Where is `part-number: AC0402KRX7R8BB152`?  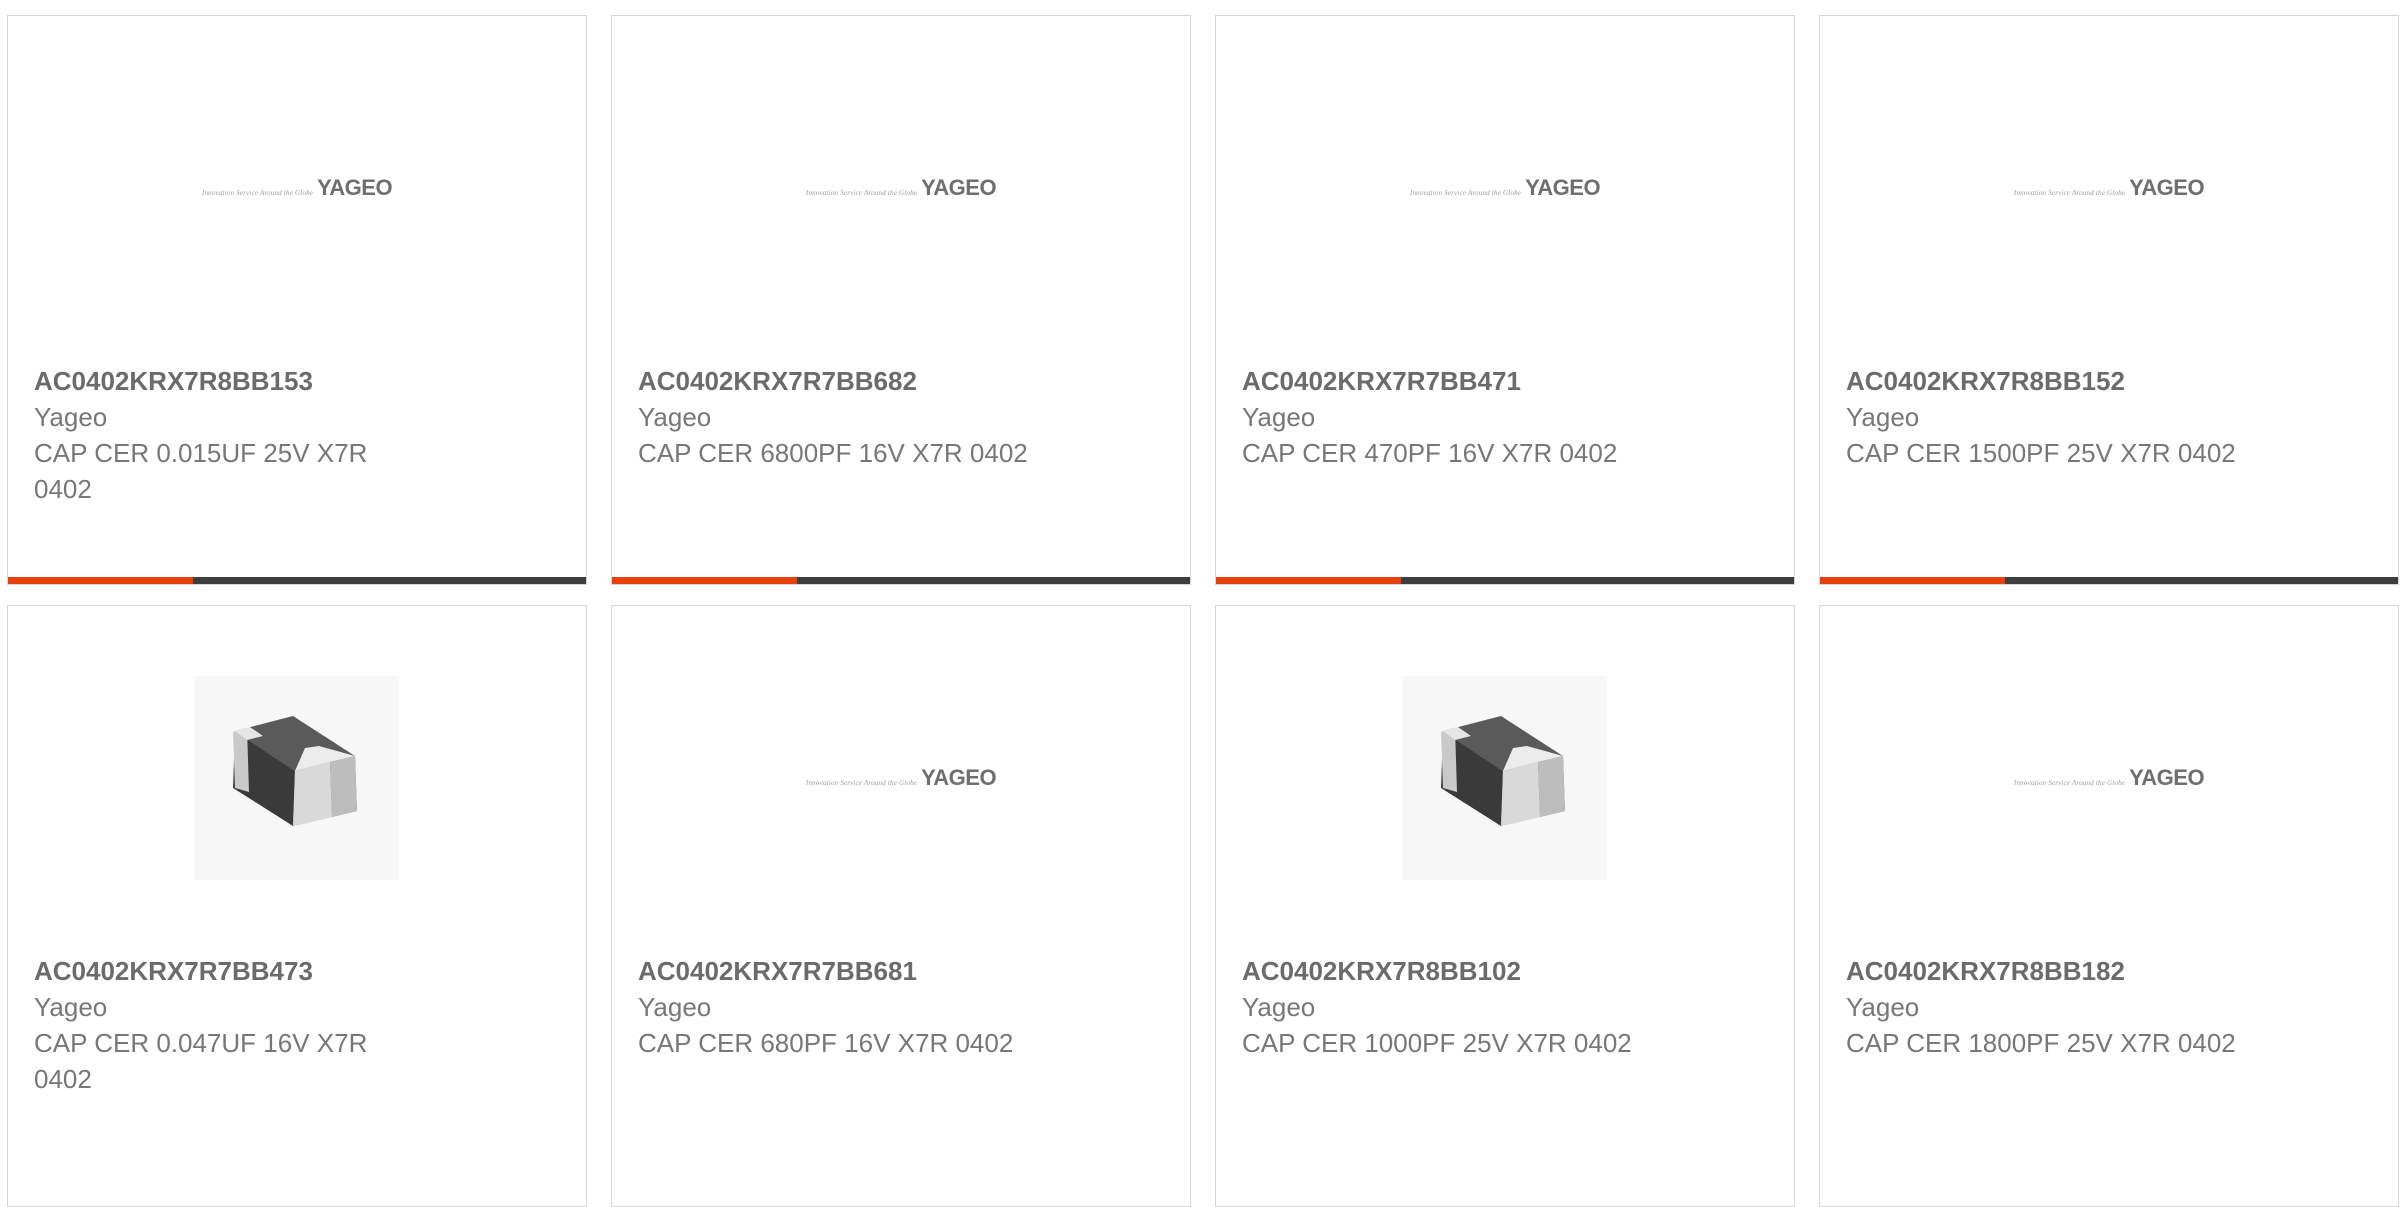
part-number: AC0402KRX7R8BB152 is located at coordinates (2056, 381).